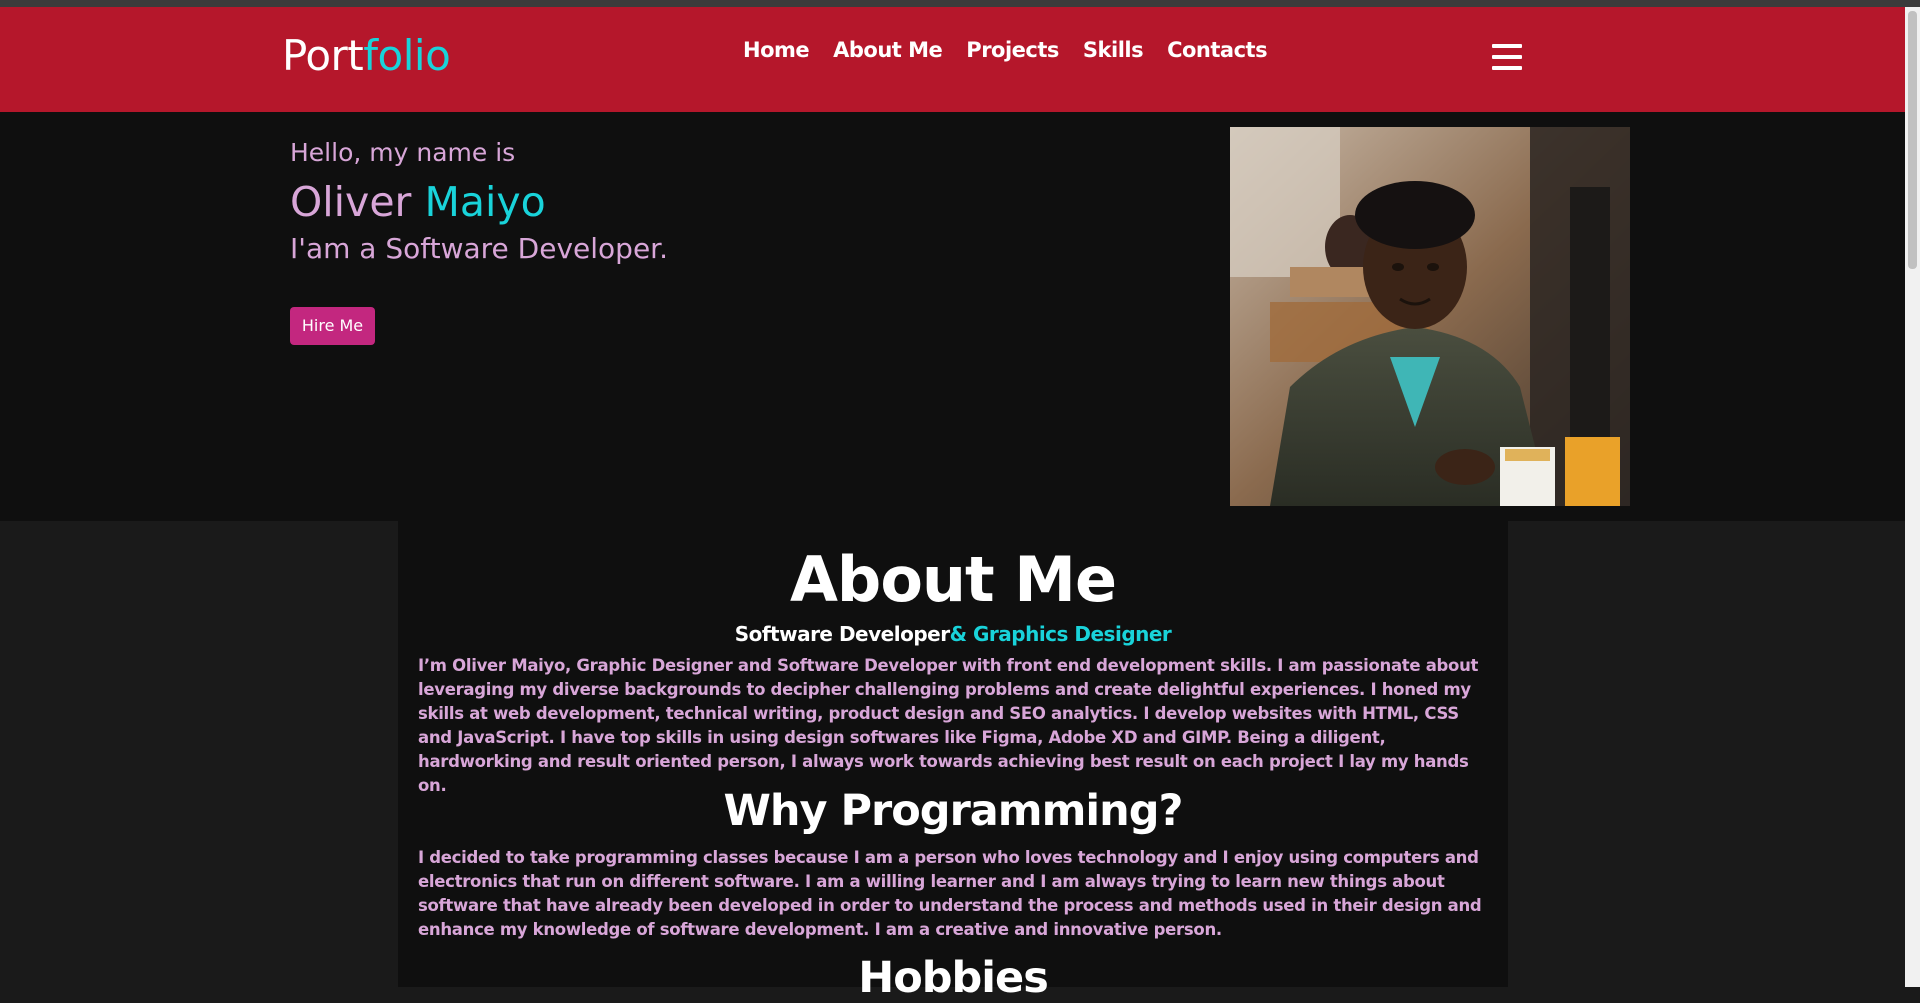 The width and height of the screenshot is (1920, 1003). What do you see at coordinates (1012, 50) in the screenshot?
I see `nav-link-projects: Projects` at bounding box center [1012, 50].